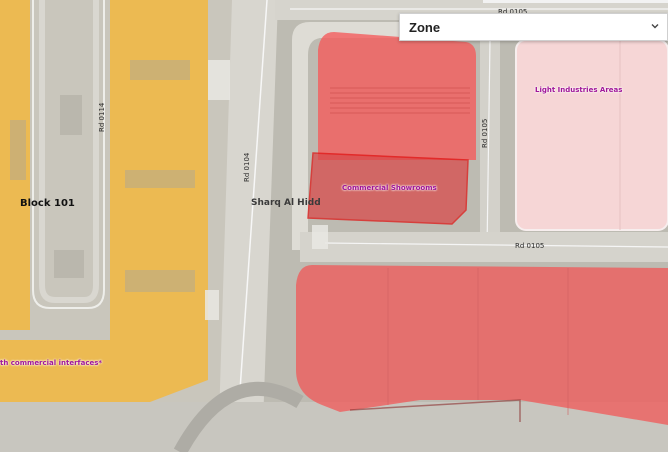  Describe the element at coordinates (575, 1) in the screenshot. I see `top-edge-strip` at that location.